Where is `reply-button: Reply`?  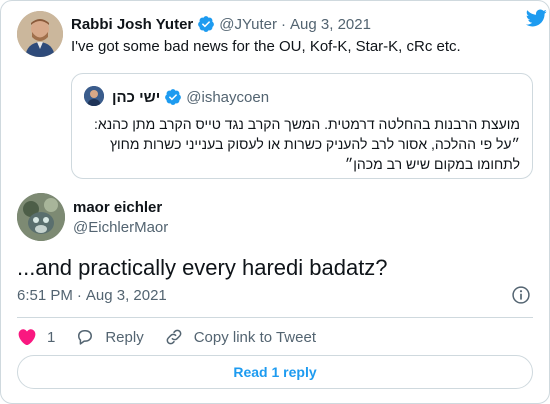 reply-button: Reply is located at coordinates (109, 337).